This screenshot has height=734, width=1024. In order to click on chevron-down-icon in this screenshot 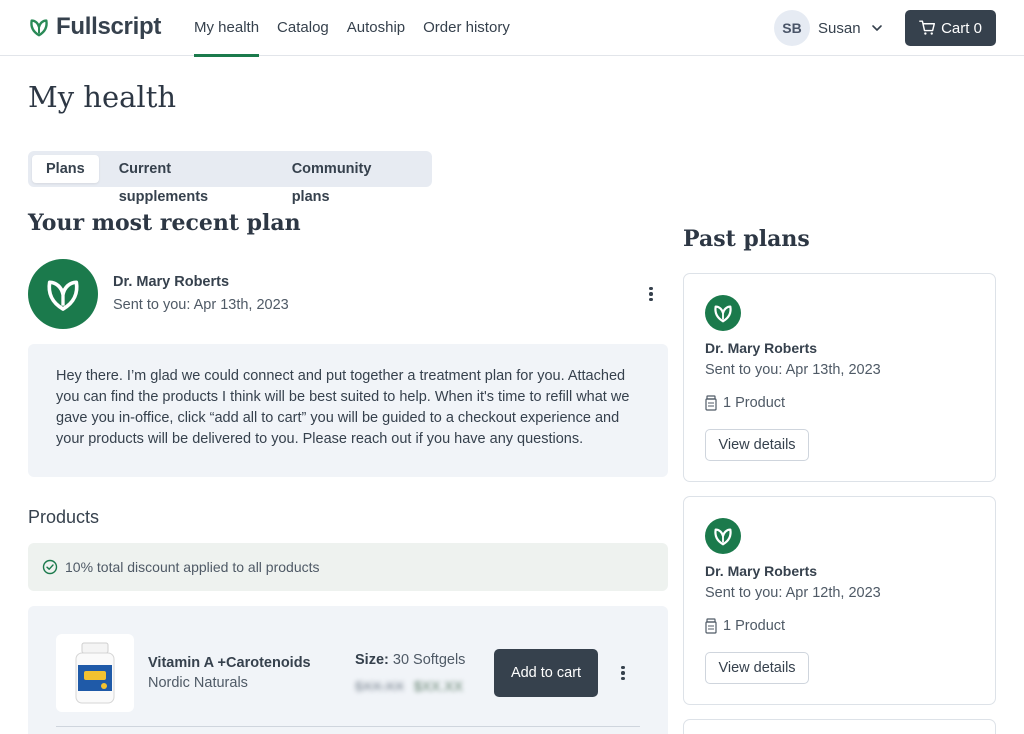, I will do `click(876, 28)`.